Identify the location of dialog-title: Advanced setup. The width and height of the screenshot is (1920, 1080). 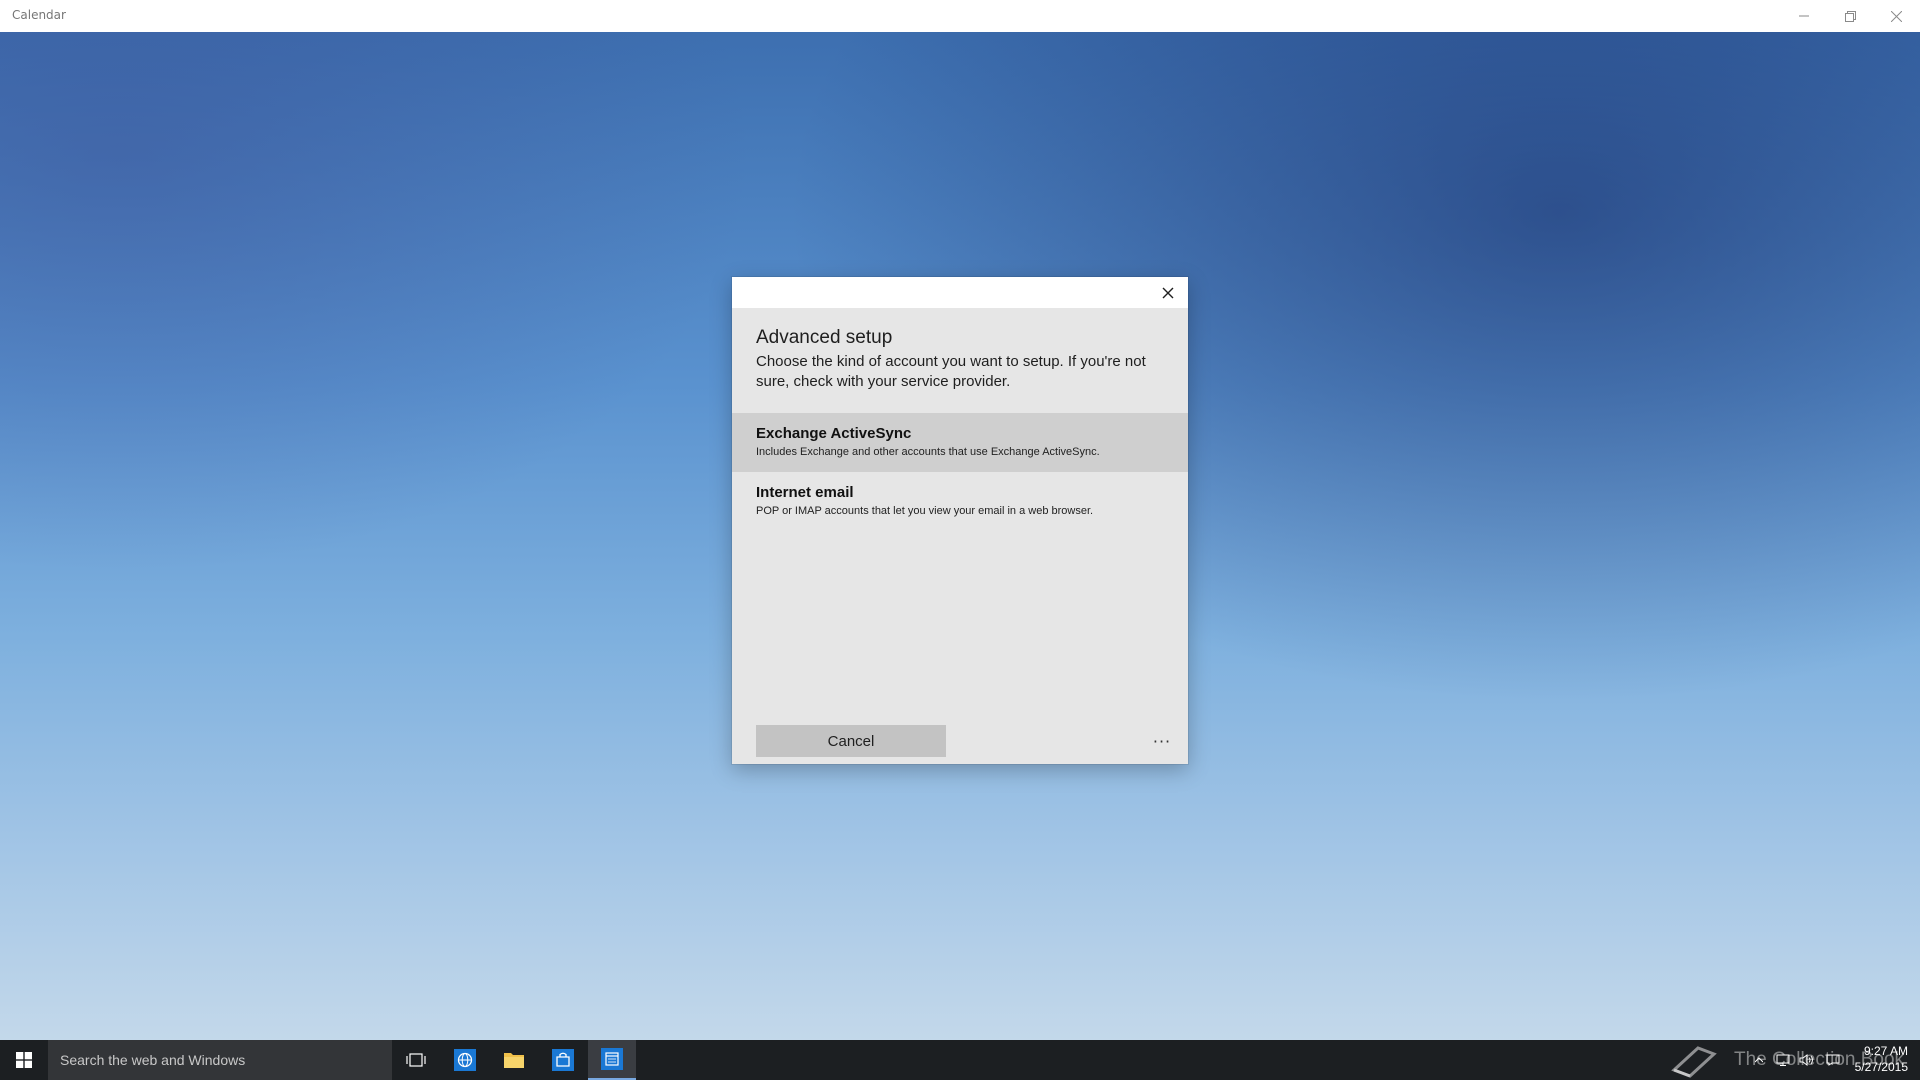
(824, 337).